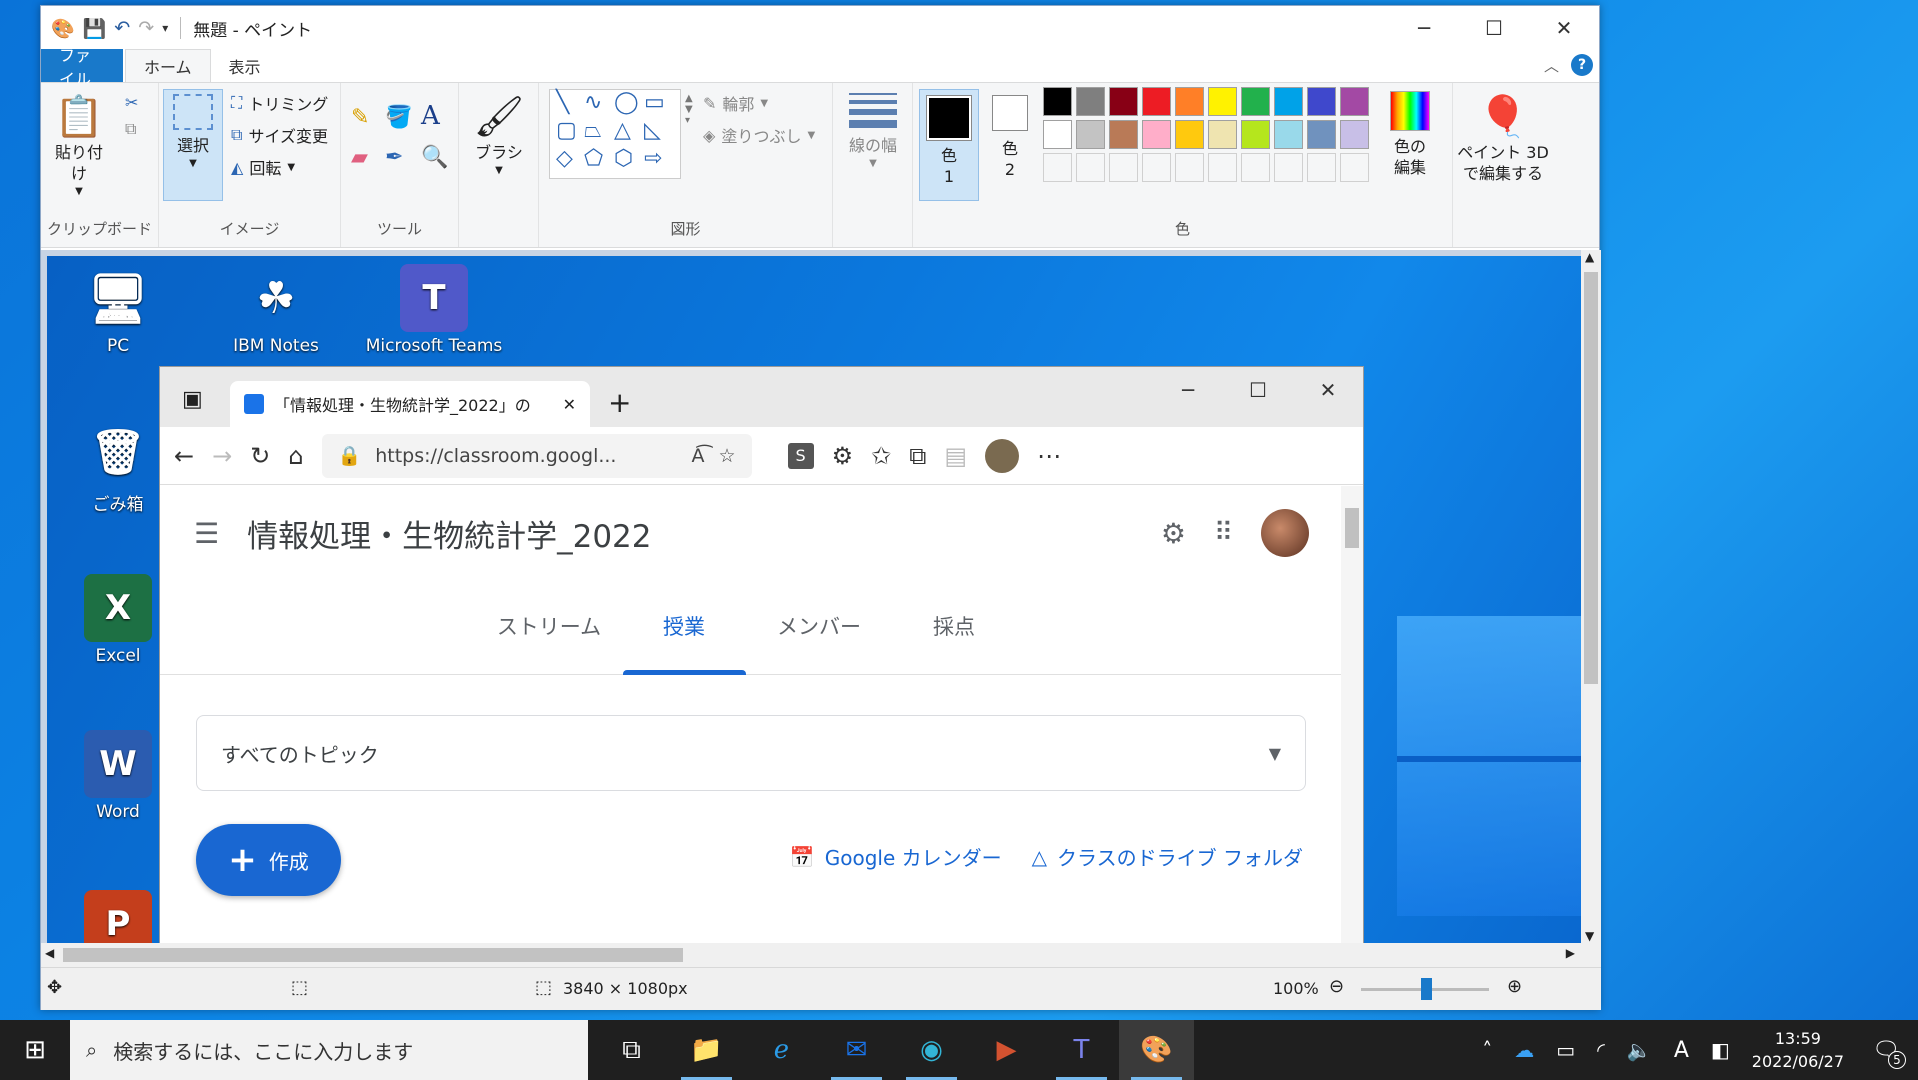  What do you see at coordinates (566, 130) in the screenshot?
I see `rounded-rect-shape-icon: ▢` at bounding box center [566, 130].